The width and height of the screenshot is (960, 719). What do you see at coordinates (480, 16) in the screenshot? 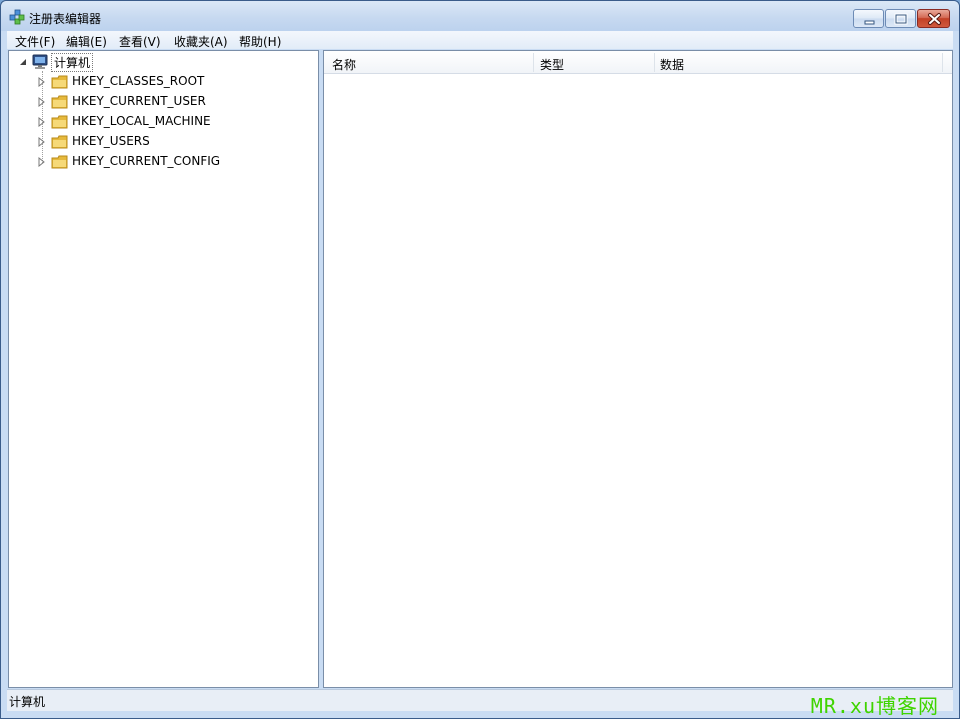
I see `title-bar: 注册表编辑器` at bounding box center [480, 16].